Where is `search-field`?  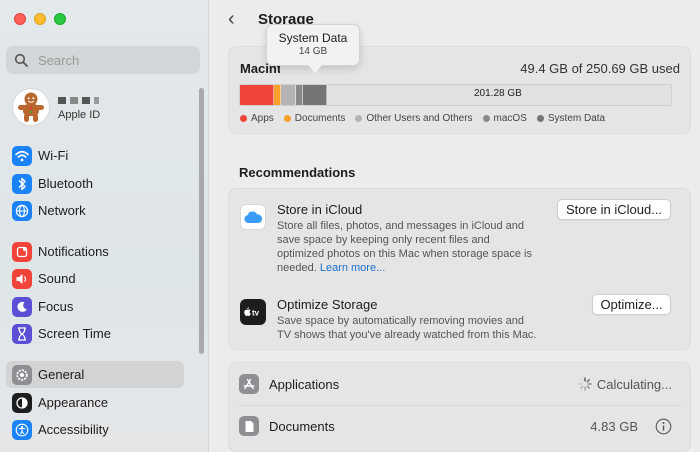 search-field is located at coordinates (103, 60).